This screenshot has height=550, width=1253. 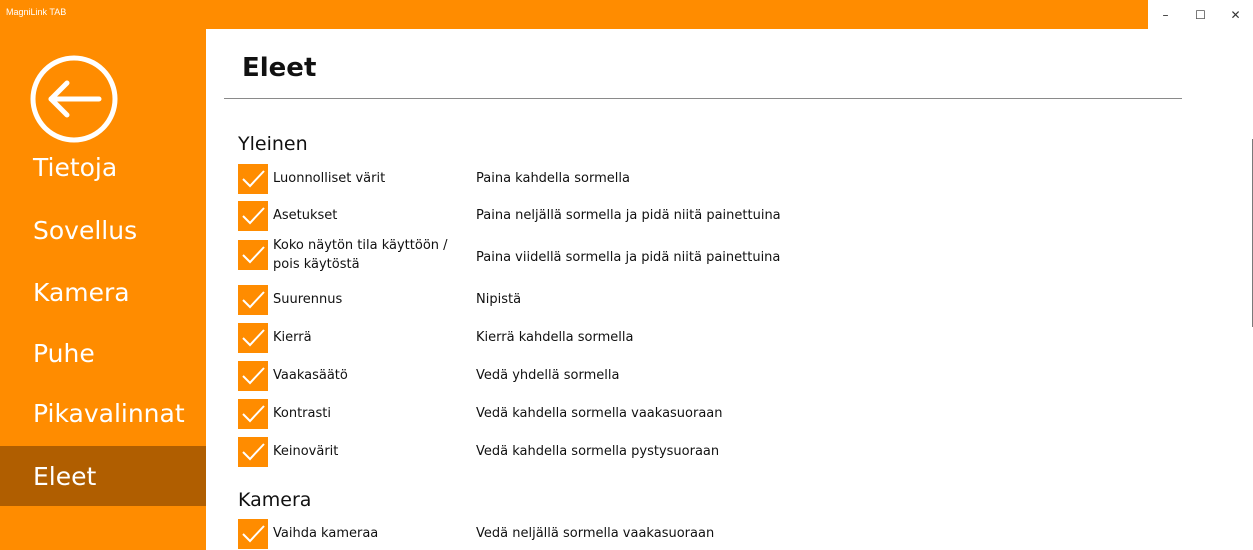 I want to click on gesture-row: Kierrä Kierrä kahdella sormella, so click(x=598, y=338).